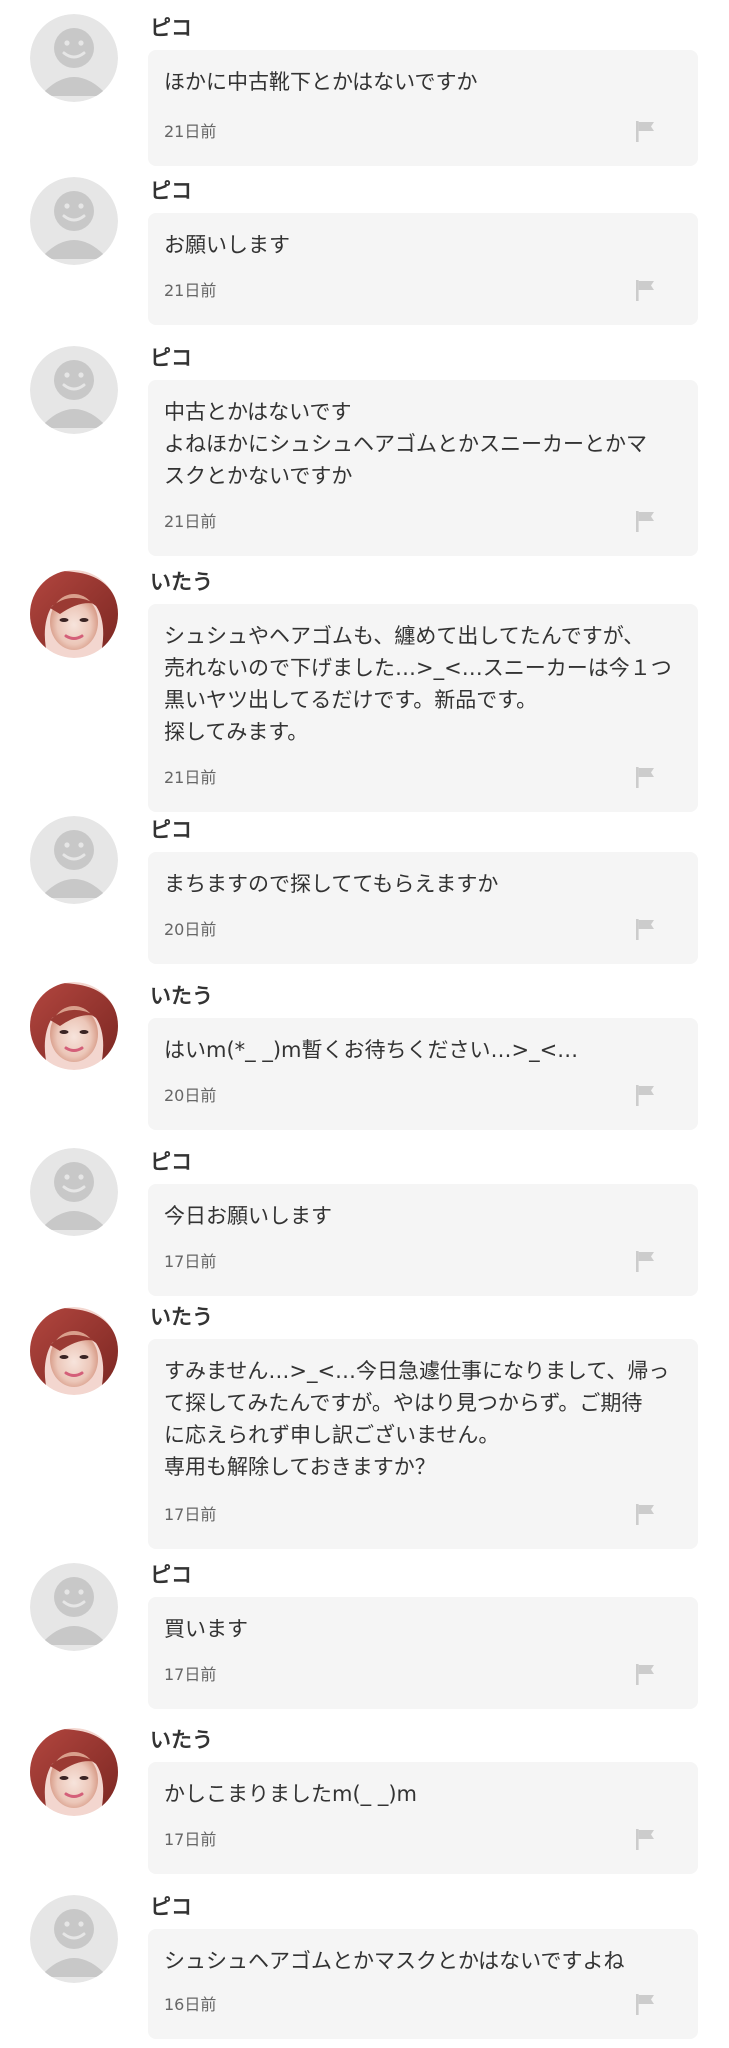  I want to click on message-text: お願いします, so click(227, 245).